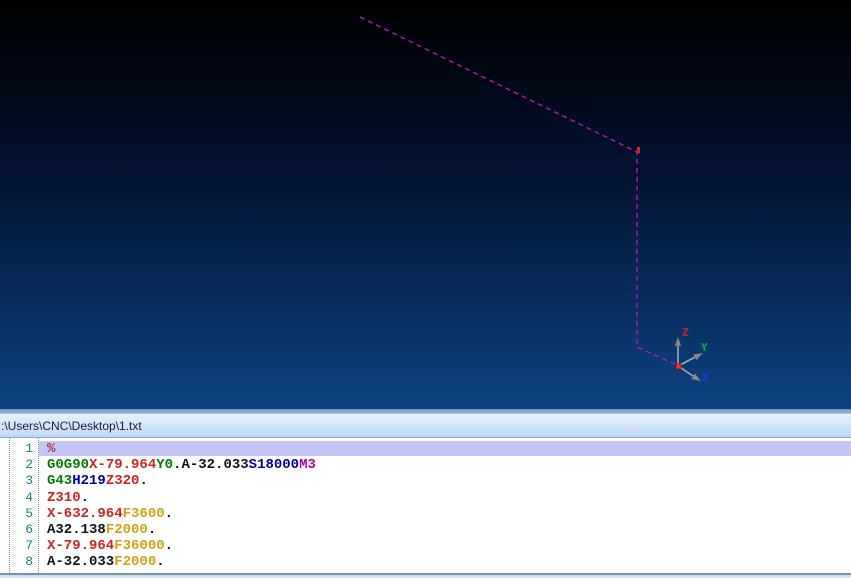 The width and height of the screenshot is (851, 578). I want to click on file-path-text: :\Users\CNC\Desktop\1.txt, so click(71, 425).